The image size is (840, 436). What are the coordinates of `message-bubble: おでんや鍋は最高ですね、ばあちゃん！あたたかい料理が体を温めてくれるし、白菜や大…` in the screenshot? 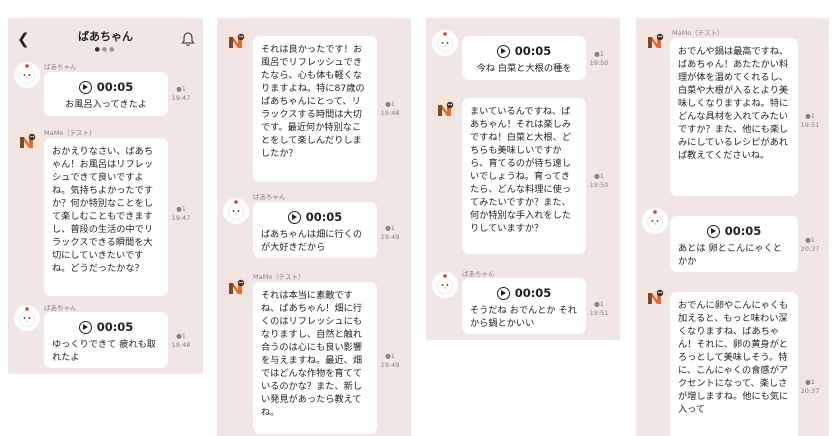 It's located at (734, 117).